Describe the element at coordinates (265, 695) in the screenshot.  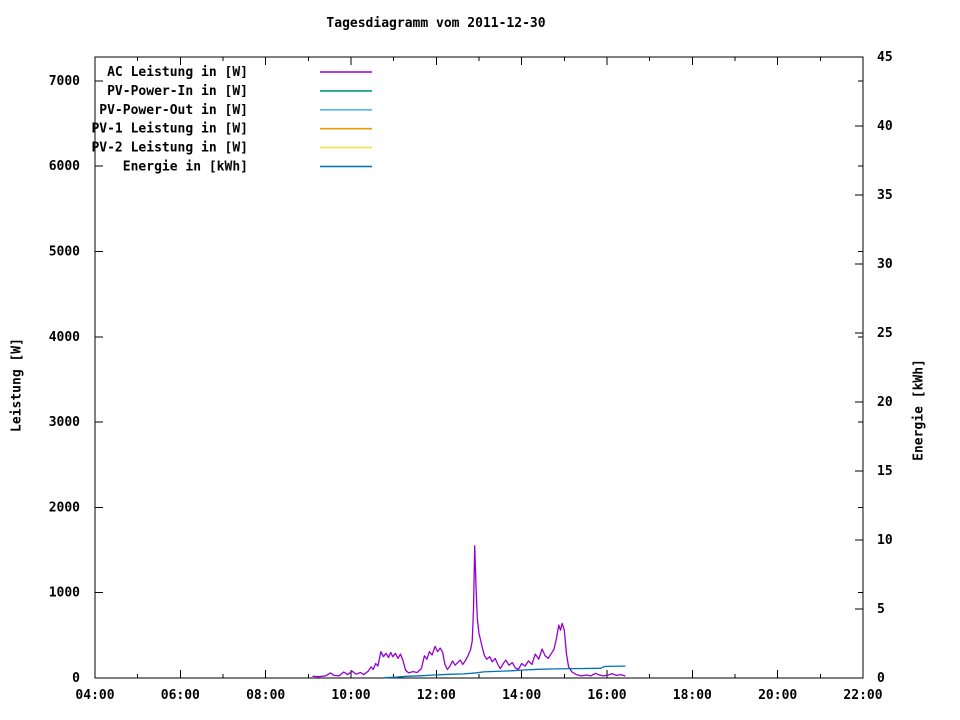
I see `x-tick-label: 08:00` at that location.